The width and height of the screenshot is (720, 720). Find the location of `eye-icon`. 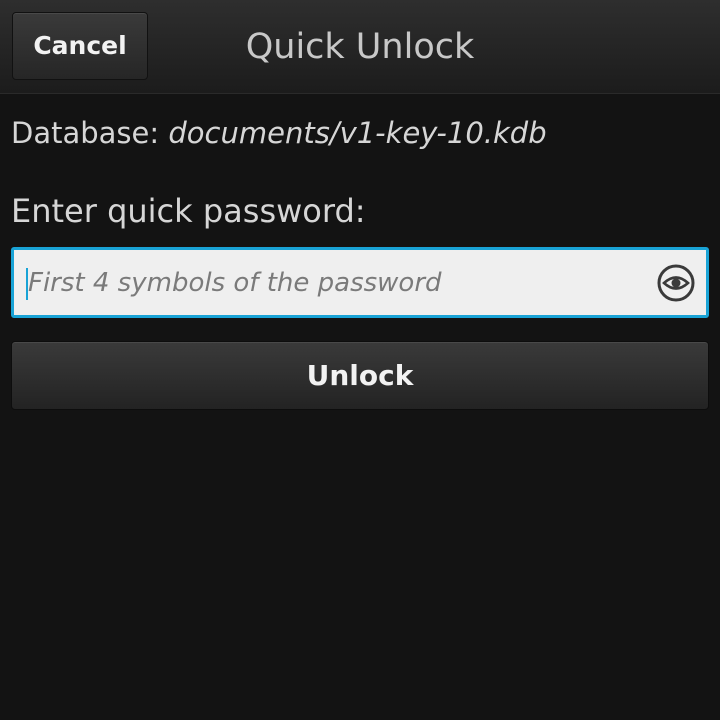

eye-icon is located at coordinates (676, 283).